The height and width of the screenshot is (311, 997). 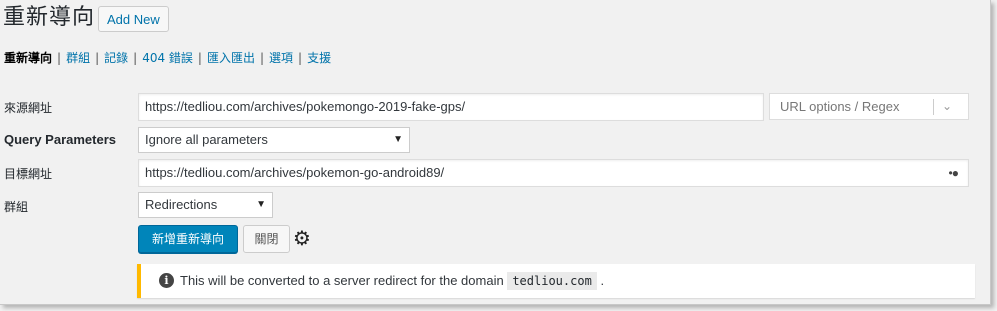 What do you see at coordinates (181, 204) in the screenshot?
I see `group-value: Redirections` at bounding box center [181, 204].